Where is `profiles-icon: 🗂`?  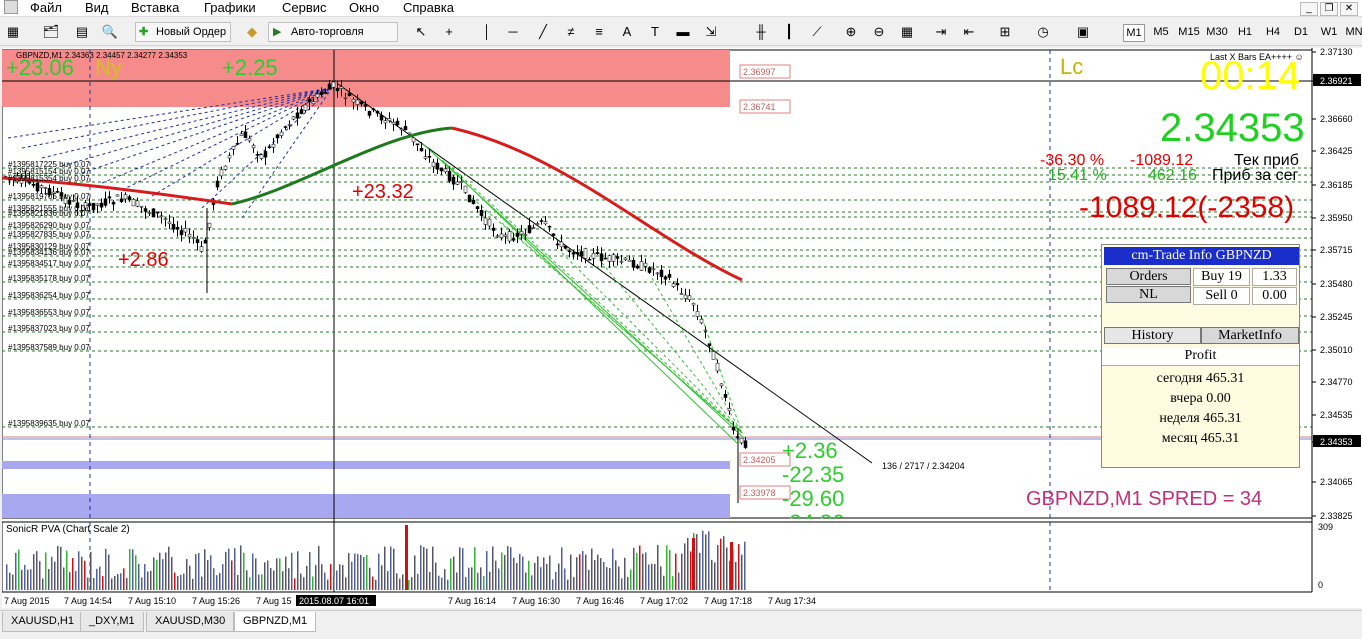
profiles-icon: 🗂 is located at coordinates (51, 32).